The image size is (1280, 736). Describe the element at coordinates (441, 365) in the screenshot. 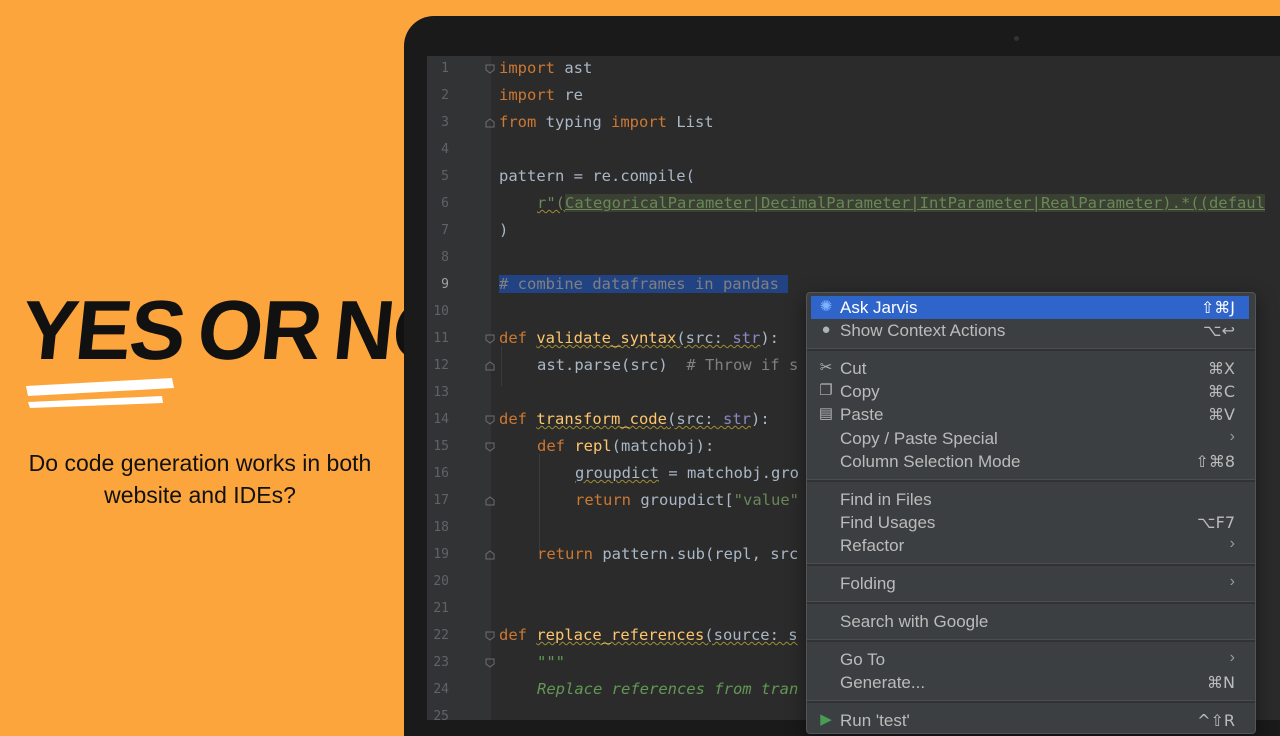

I see `line-number: 12` at that location.